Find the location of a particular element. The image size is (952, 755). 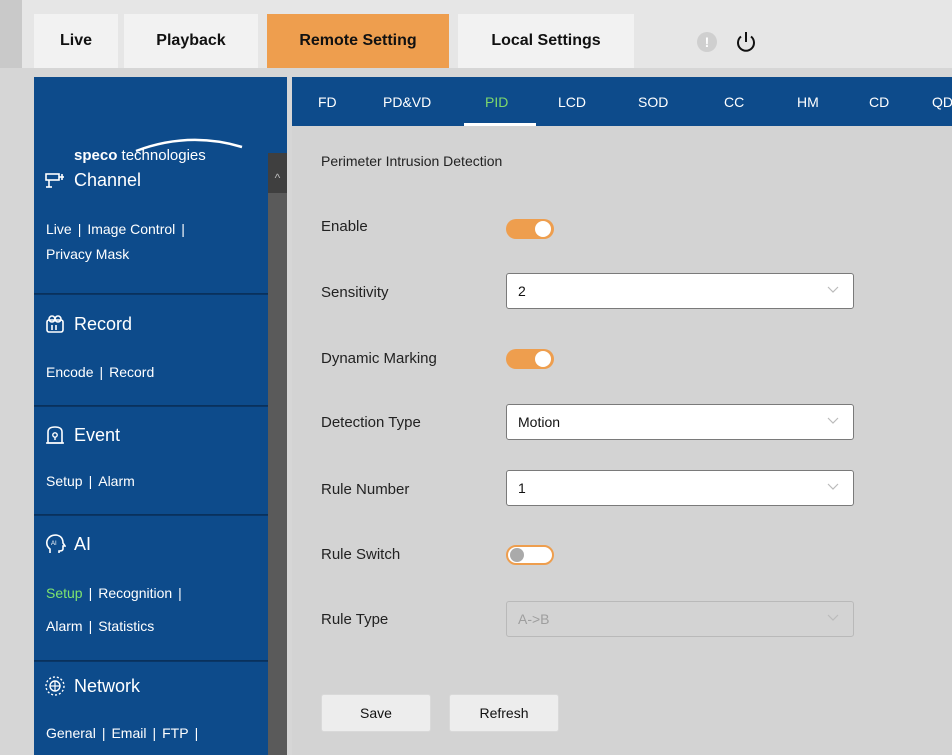

enable-toggle is located at coordinates (530, 229).